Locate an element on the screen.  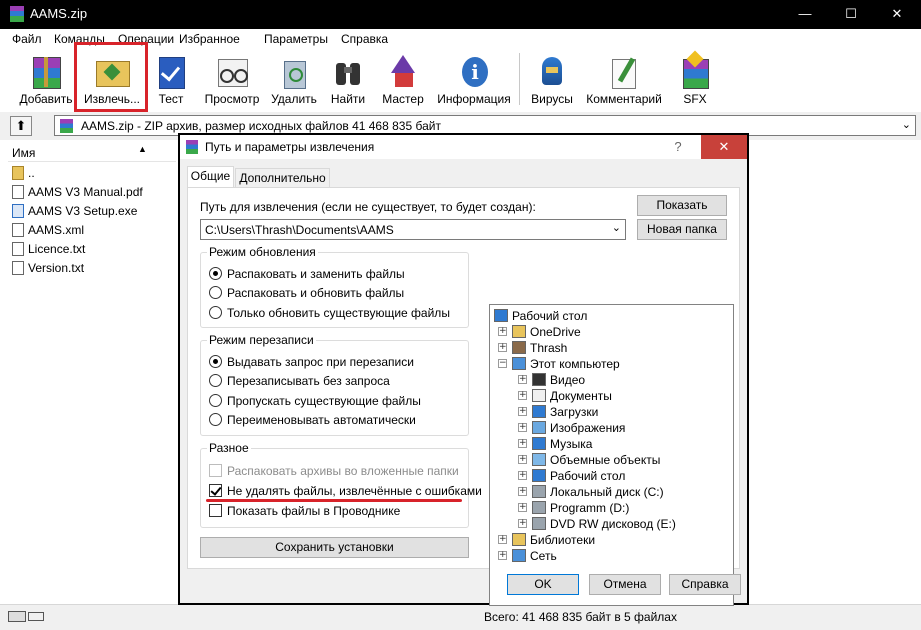
pdf-file-icon is located at coordinates (18, 192).